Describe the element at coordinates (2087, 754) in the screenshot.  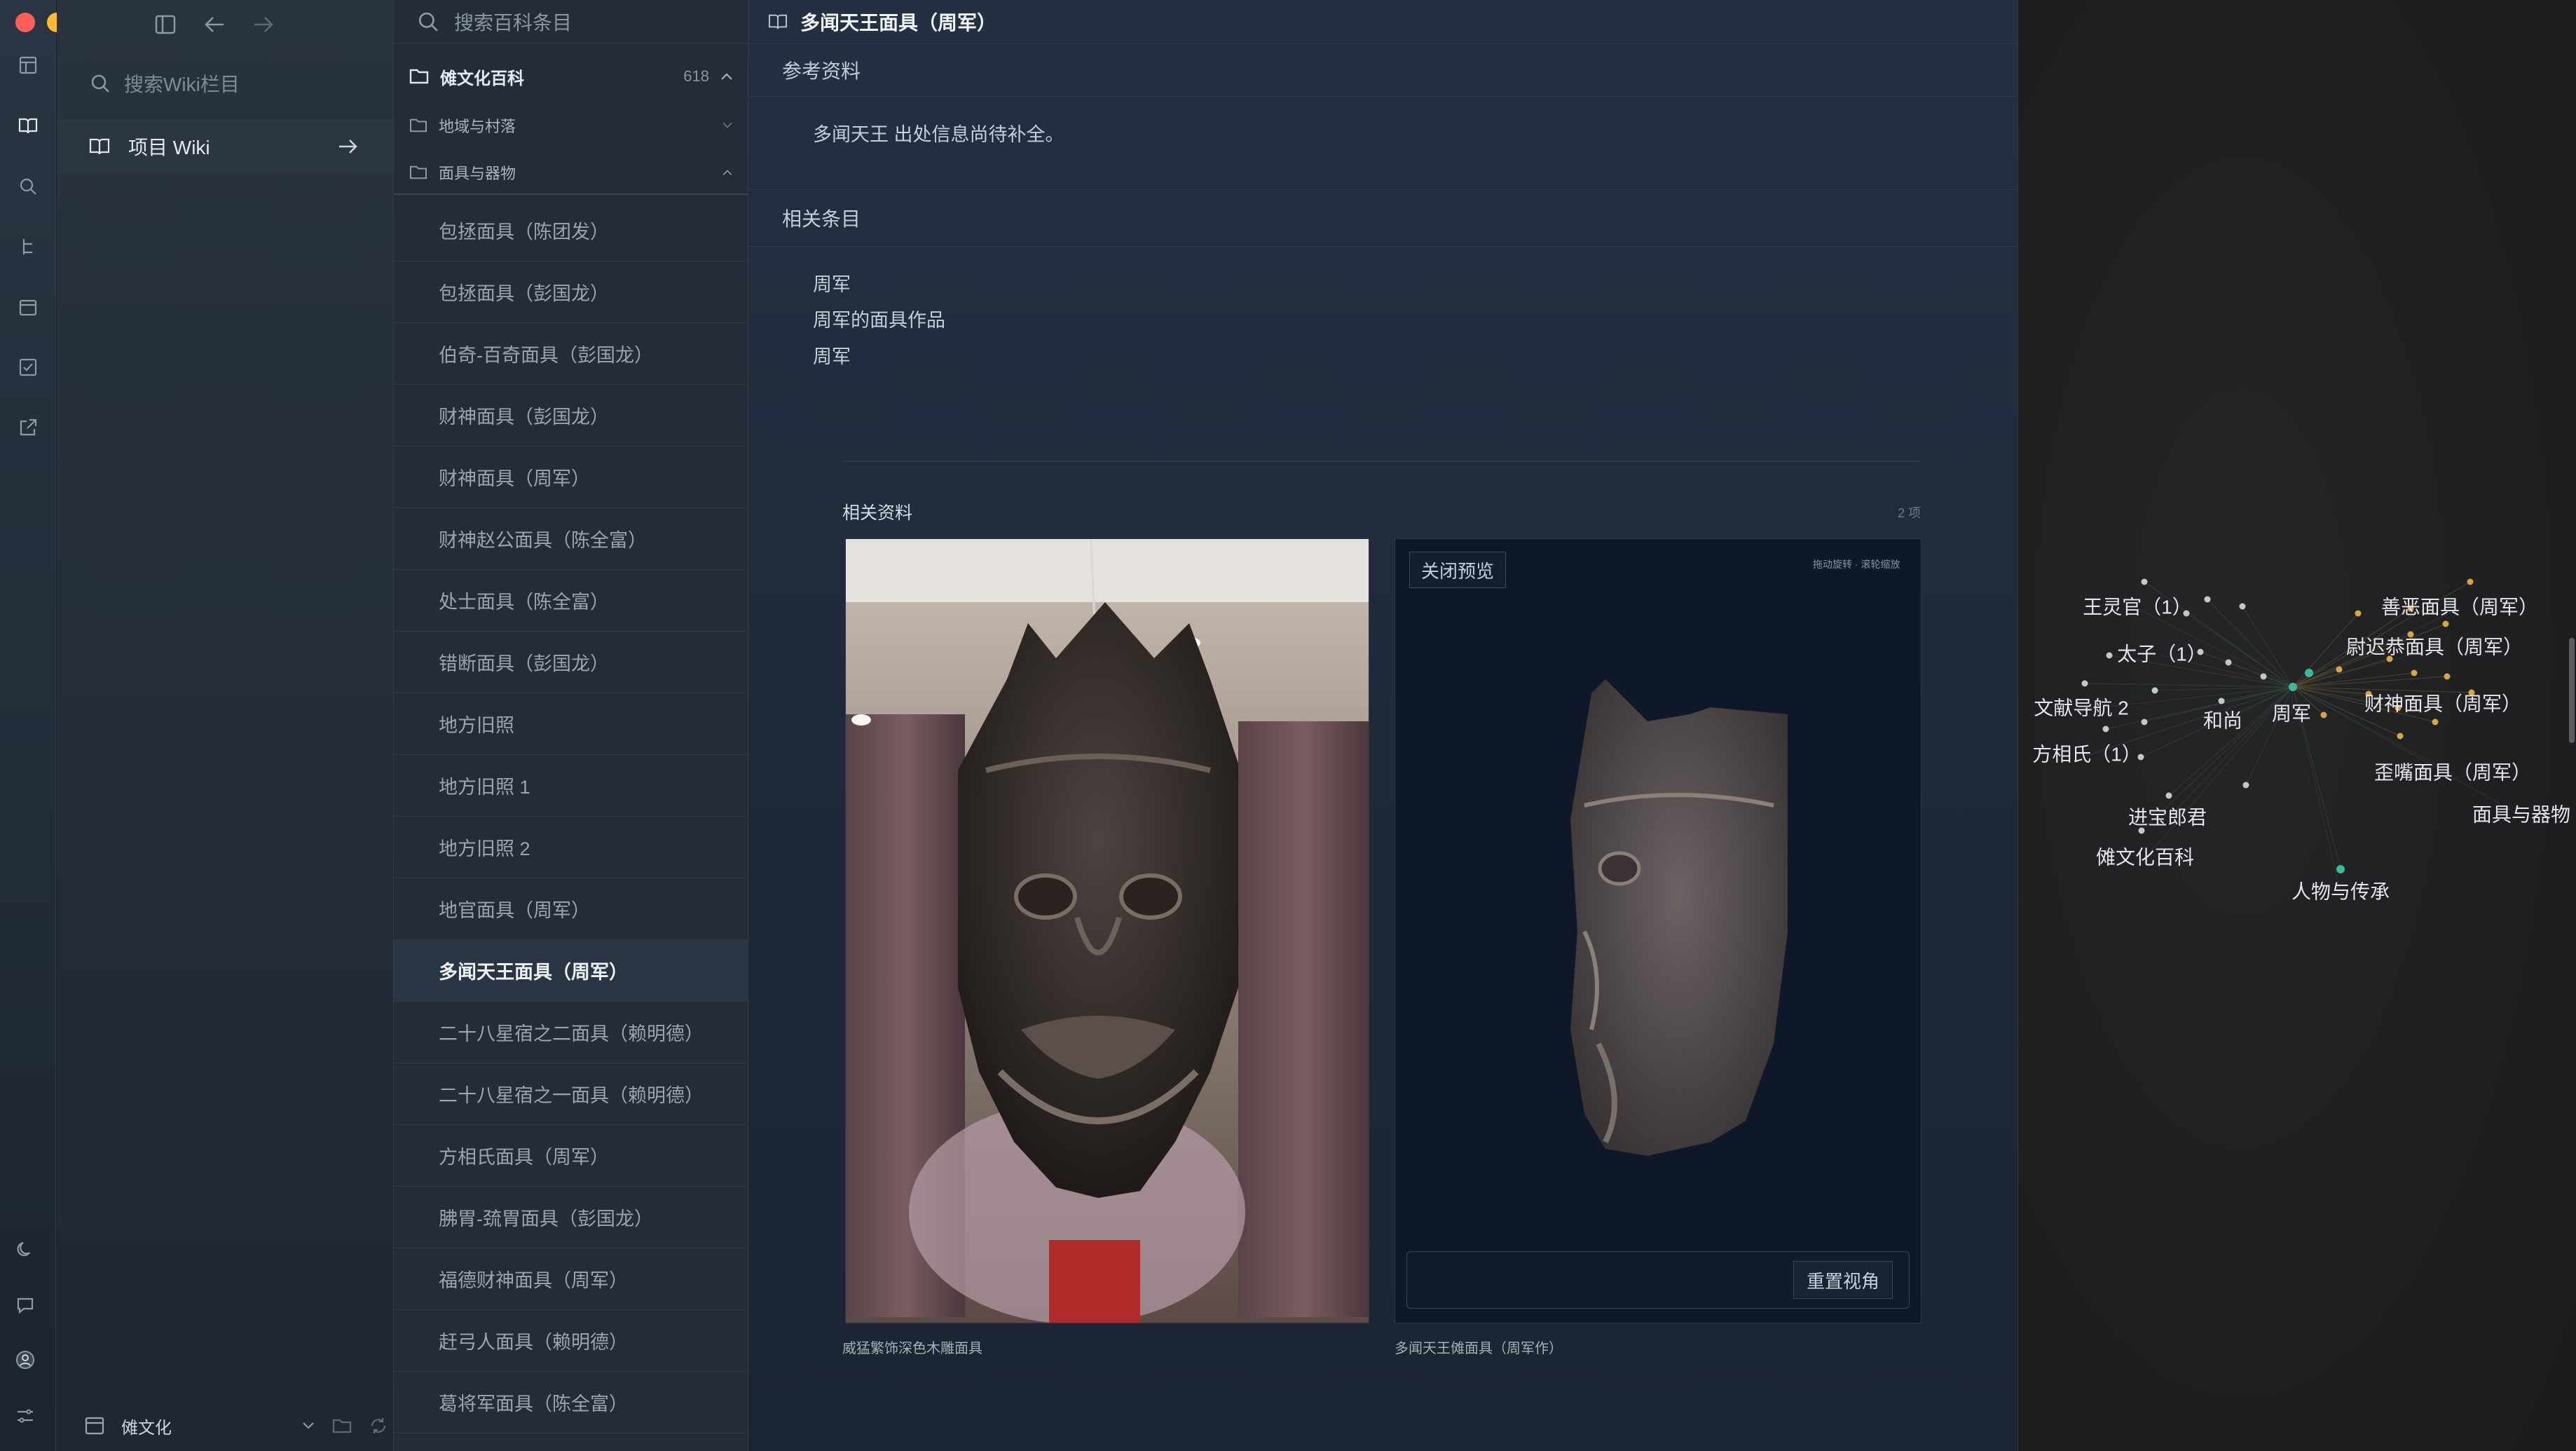
I see `graph-node-label: 方相氏（1）` at that location.